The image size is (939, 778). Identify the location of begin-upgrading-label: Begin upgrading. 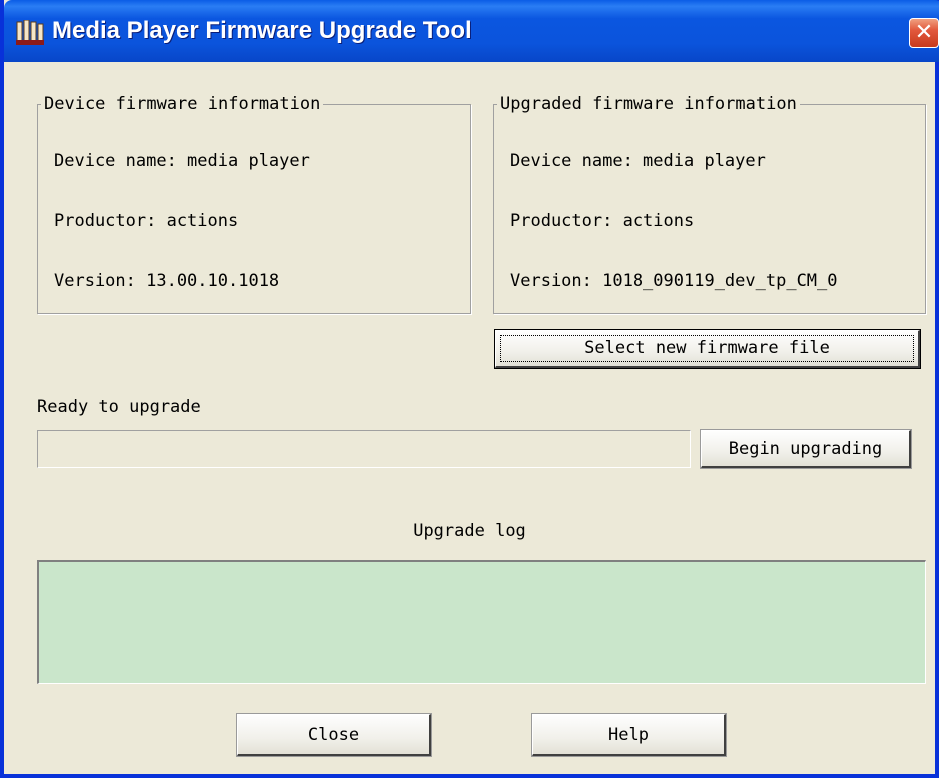
(805, 449).